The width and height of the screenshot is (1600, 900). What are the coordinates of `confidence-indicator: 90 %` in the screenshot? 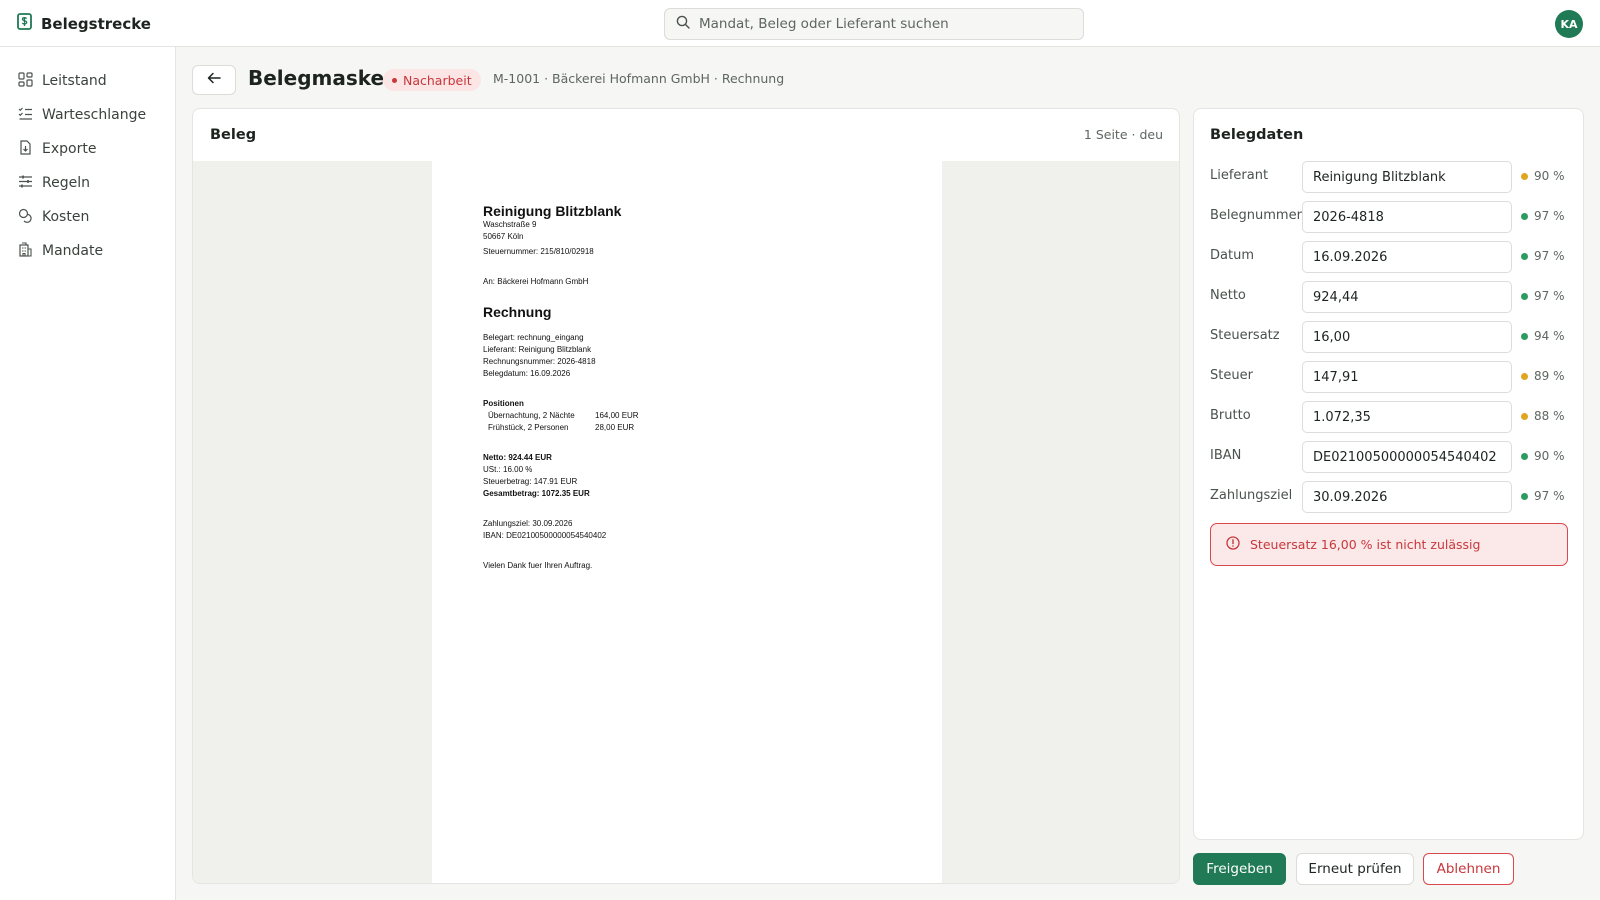 It's located at (1543, 456).